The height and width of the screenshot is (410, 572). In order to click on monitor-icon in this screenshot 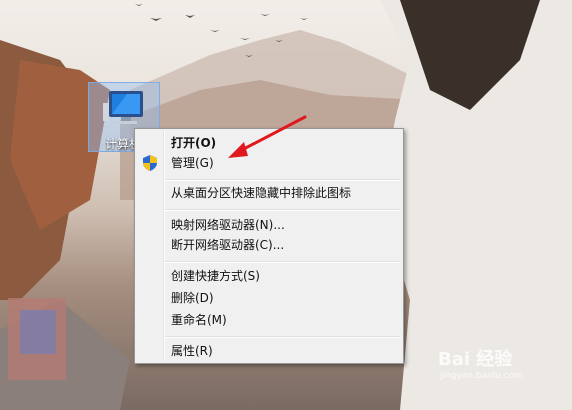, I will do `click(123, 107)`.